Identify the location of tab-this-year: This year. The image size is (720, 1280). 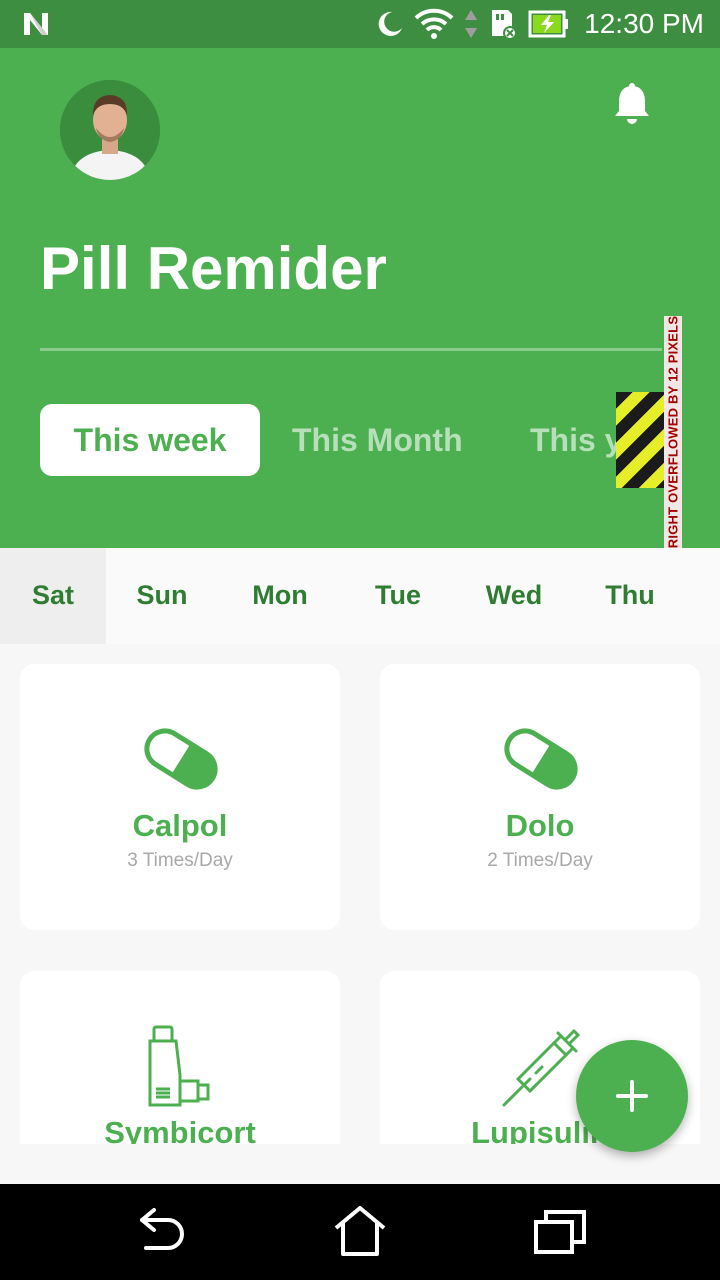
(573, 440).